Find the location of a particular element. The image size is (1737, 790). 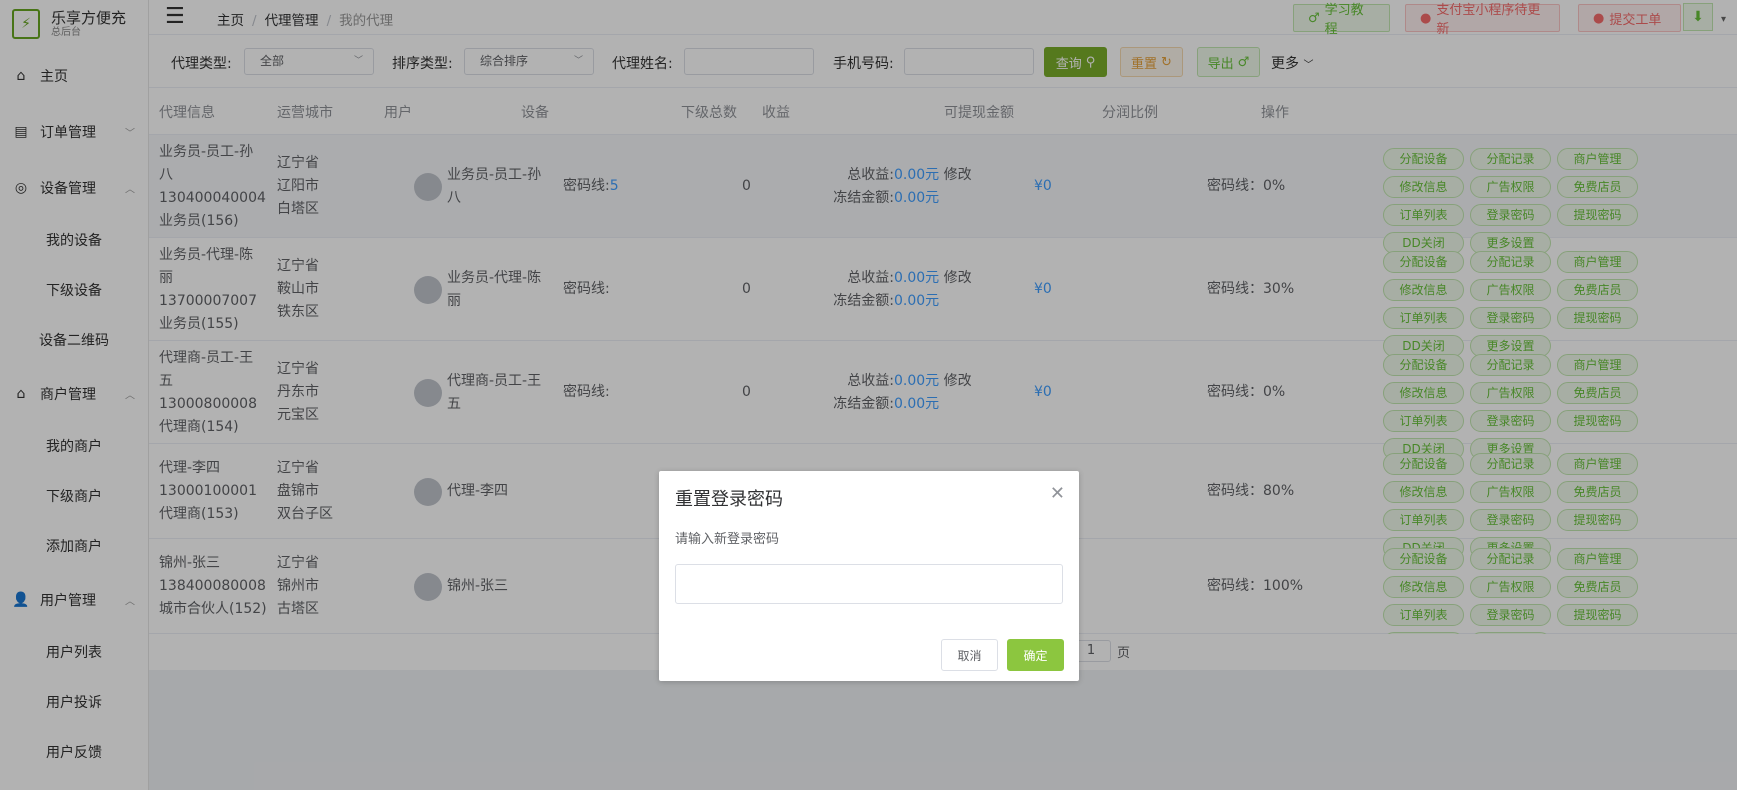

new-password-input is located at coordinates (869, 584).